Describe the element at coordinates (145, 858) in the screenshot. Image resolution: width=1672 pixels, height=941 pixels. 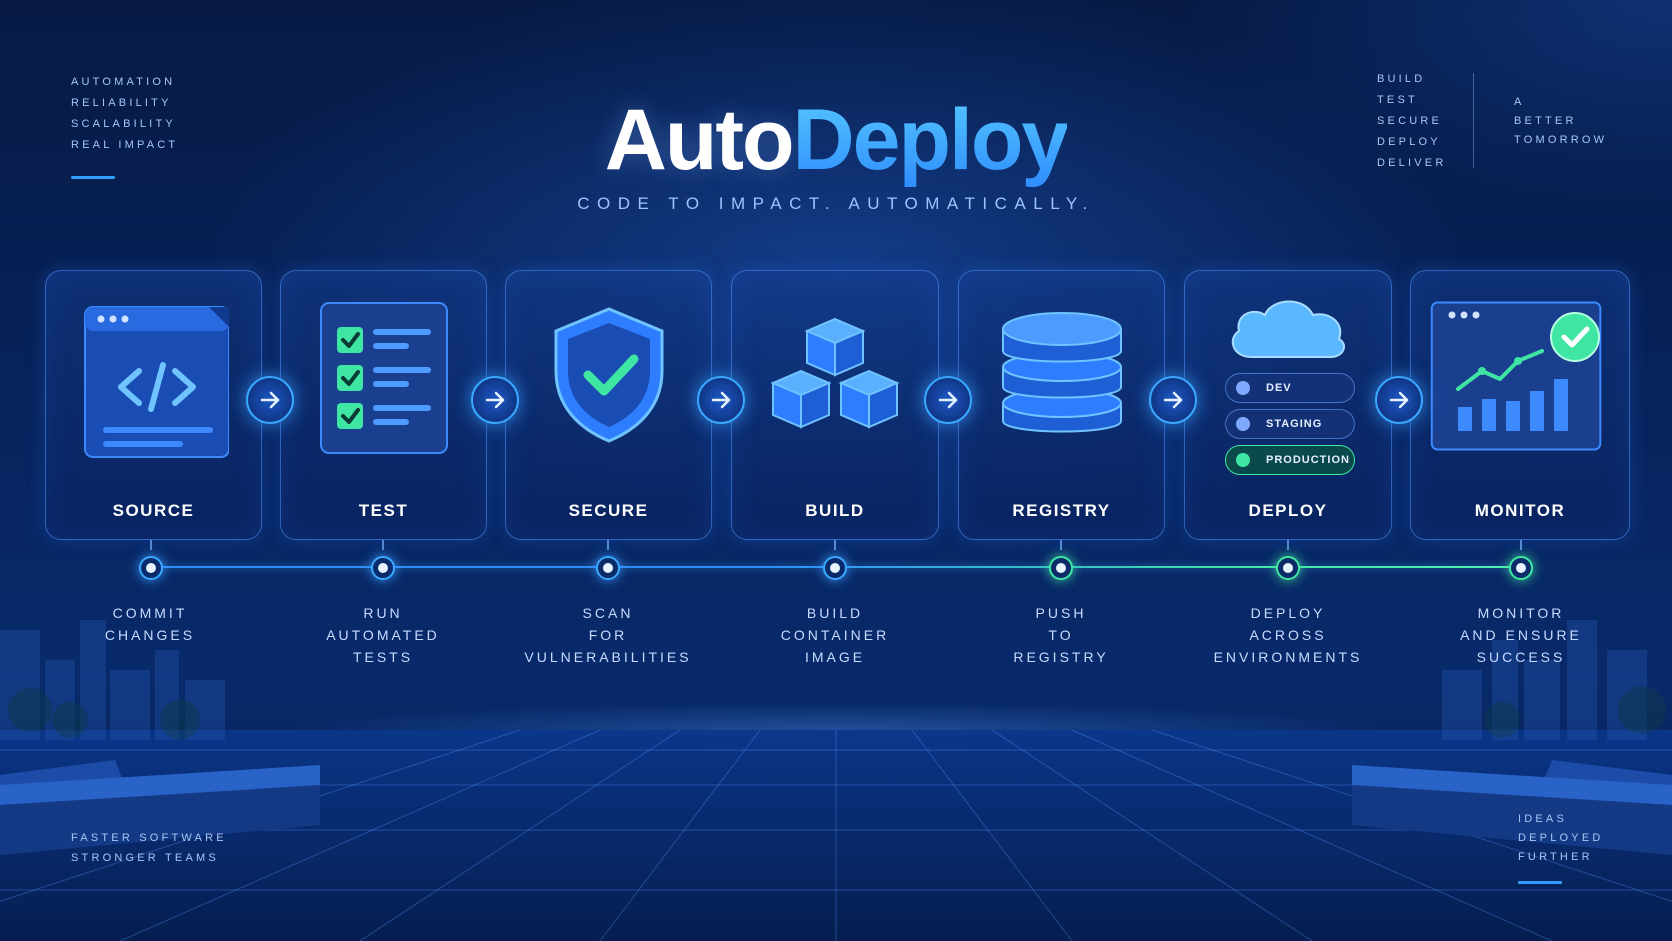
I see `note-line: STRONGER TEAMS` at that location.